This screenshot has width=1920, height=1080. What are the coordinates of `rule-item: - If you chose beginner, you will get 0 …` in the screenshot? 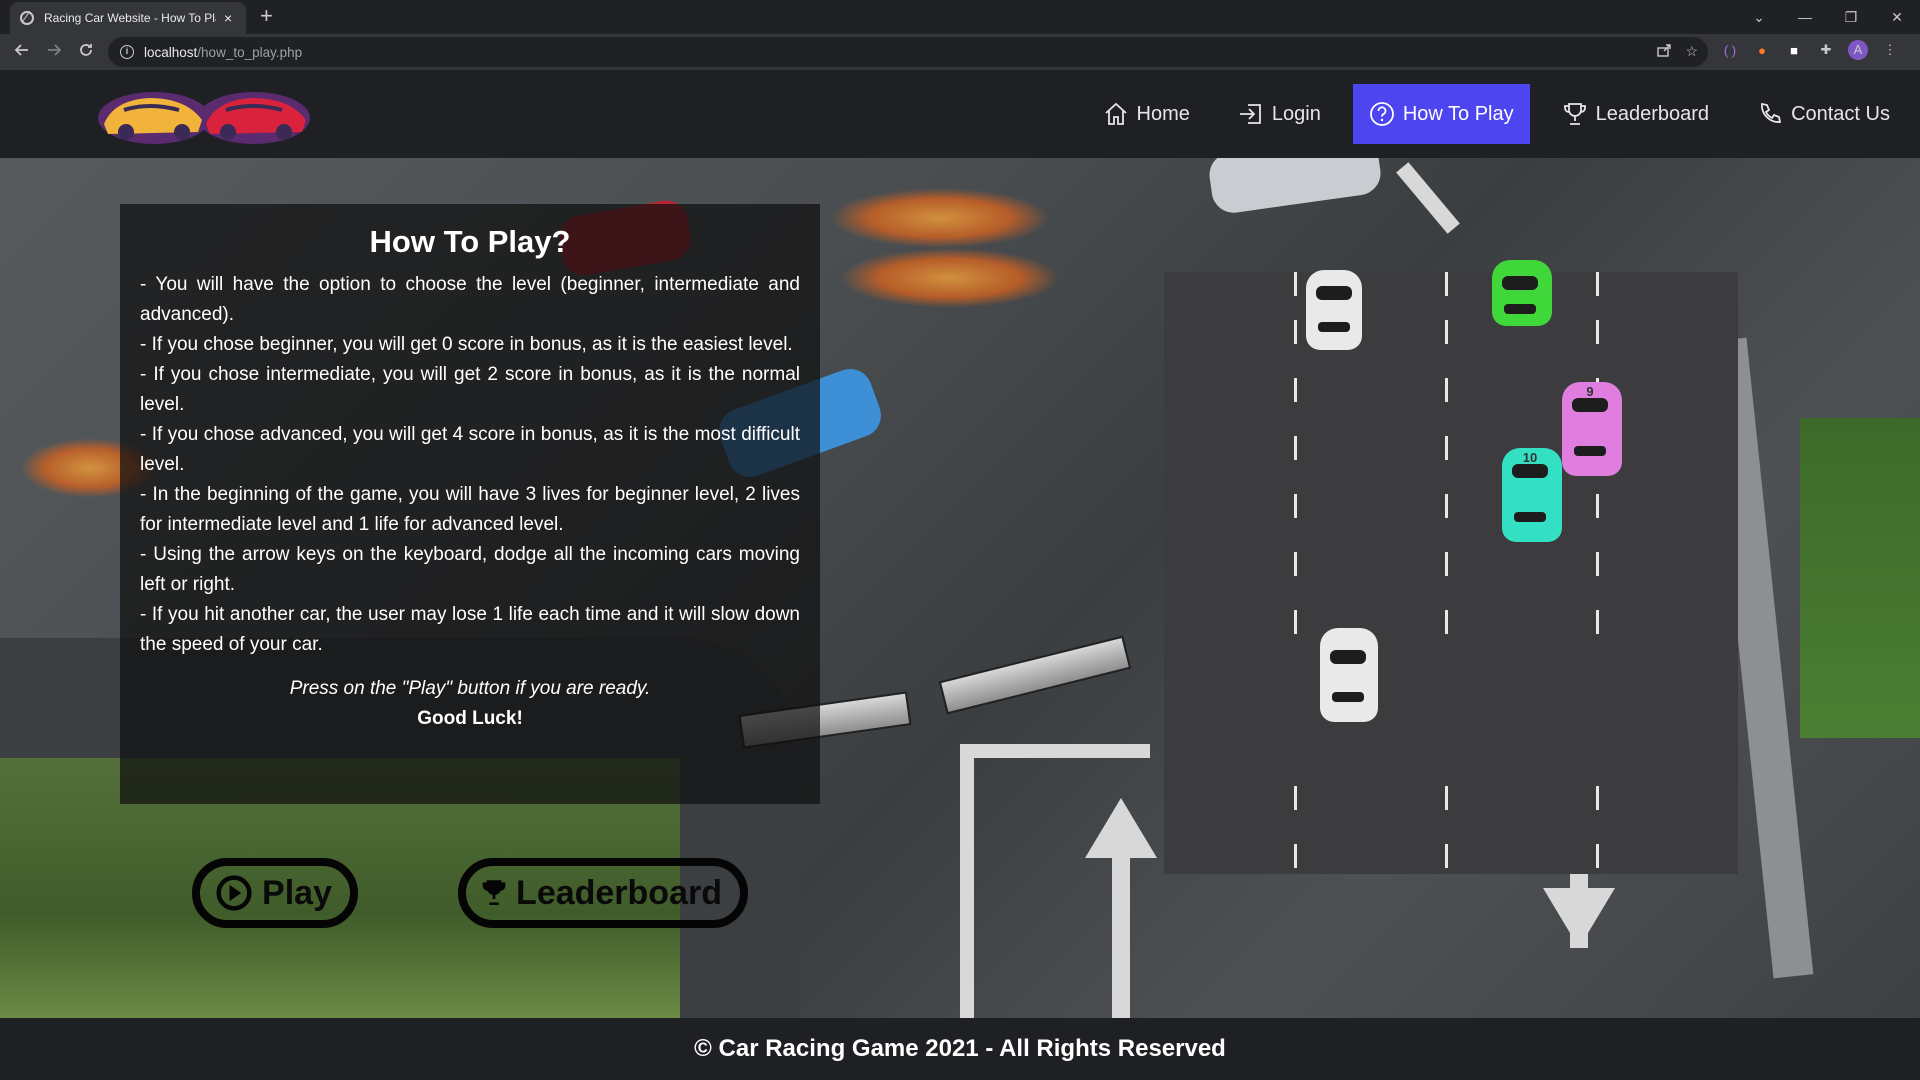 It's located at (466, 344).